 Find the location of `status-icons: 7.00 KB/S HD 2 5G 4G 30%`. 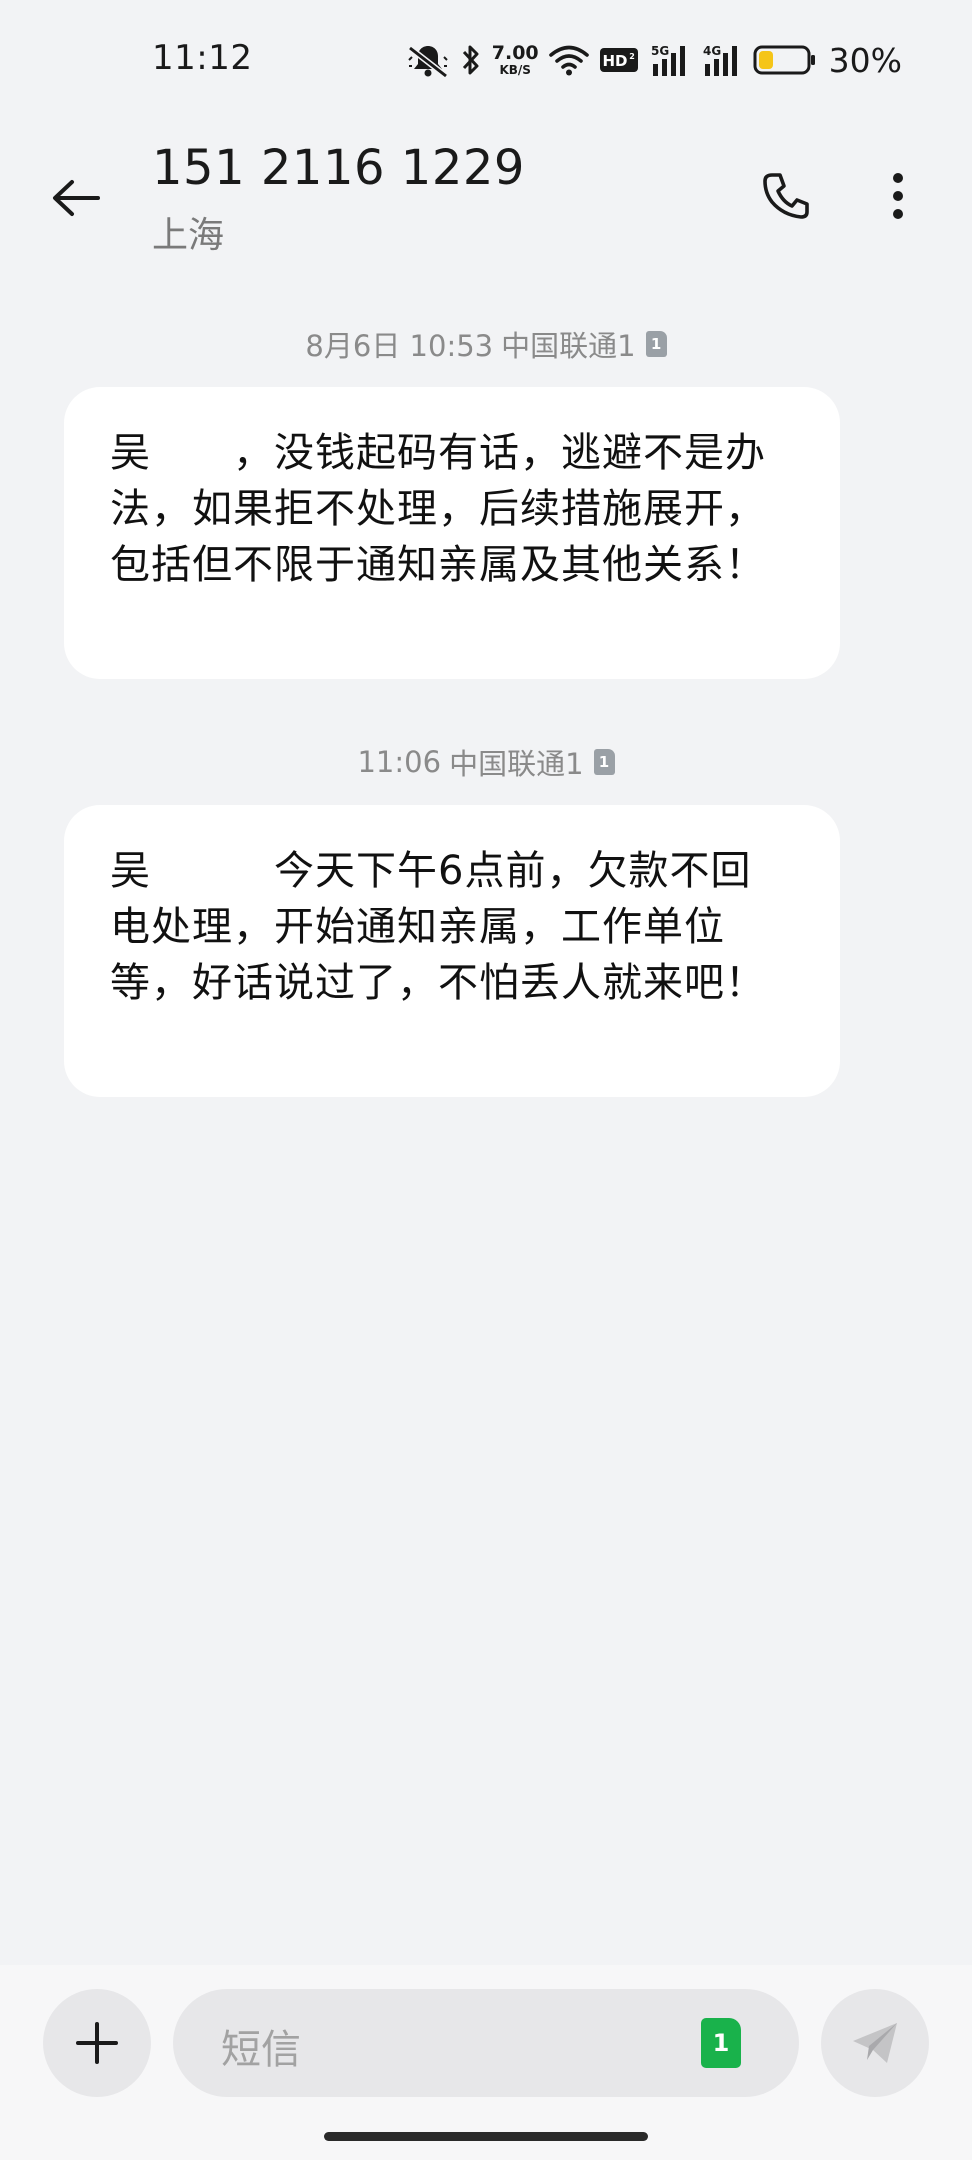

status-icons: 7.00 KB/S HD 2 5G 4G 30% is located at coordinates (654, 60).